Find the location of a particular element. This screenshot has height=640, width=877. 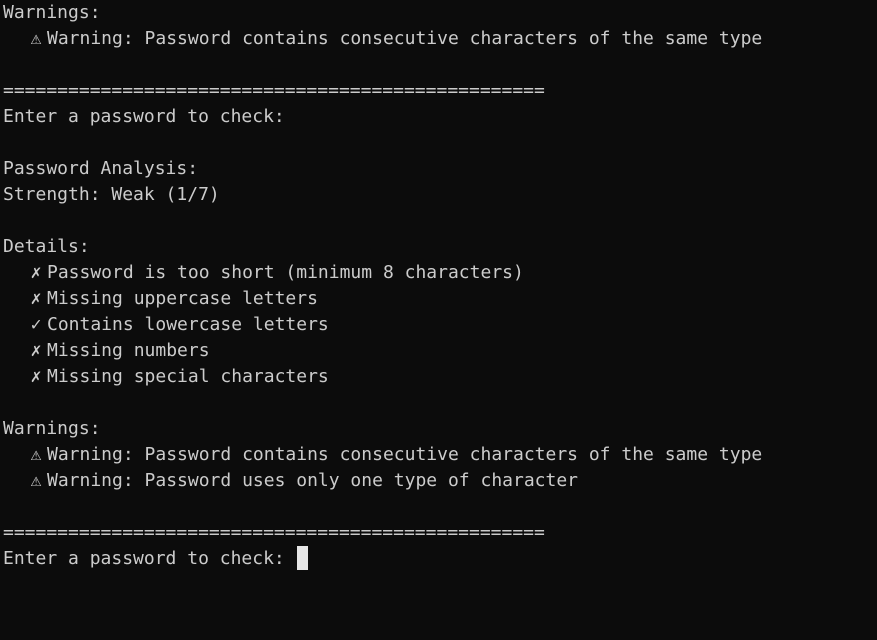

warnings-header: Warnings: is located at coordinates (52, 428).